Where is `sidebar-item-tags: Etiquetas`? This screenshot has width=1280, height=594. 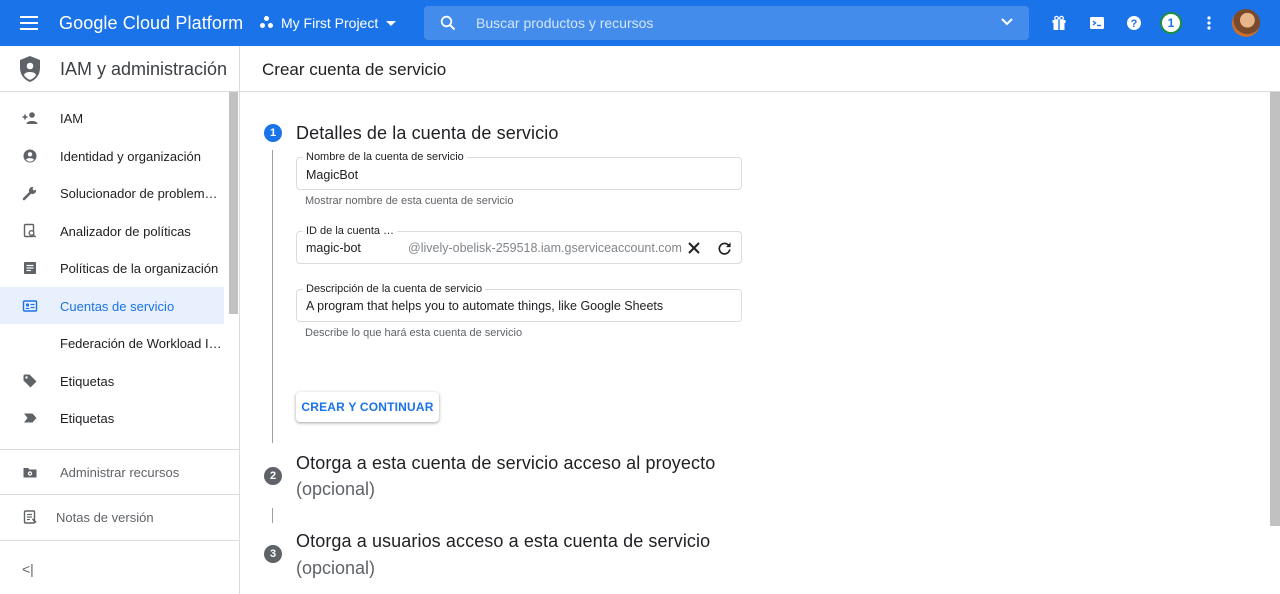 sidebar-item-tags: Etiquetas is located at coordinates (112, 381).